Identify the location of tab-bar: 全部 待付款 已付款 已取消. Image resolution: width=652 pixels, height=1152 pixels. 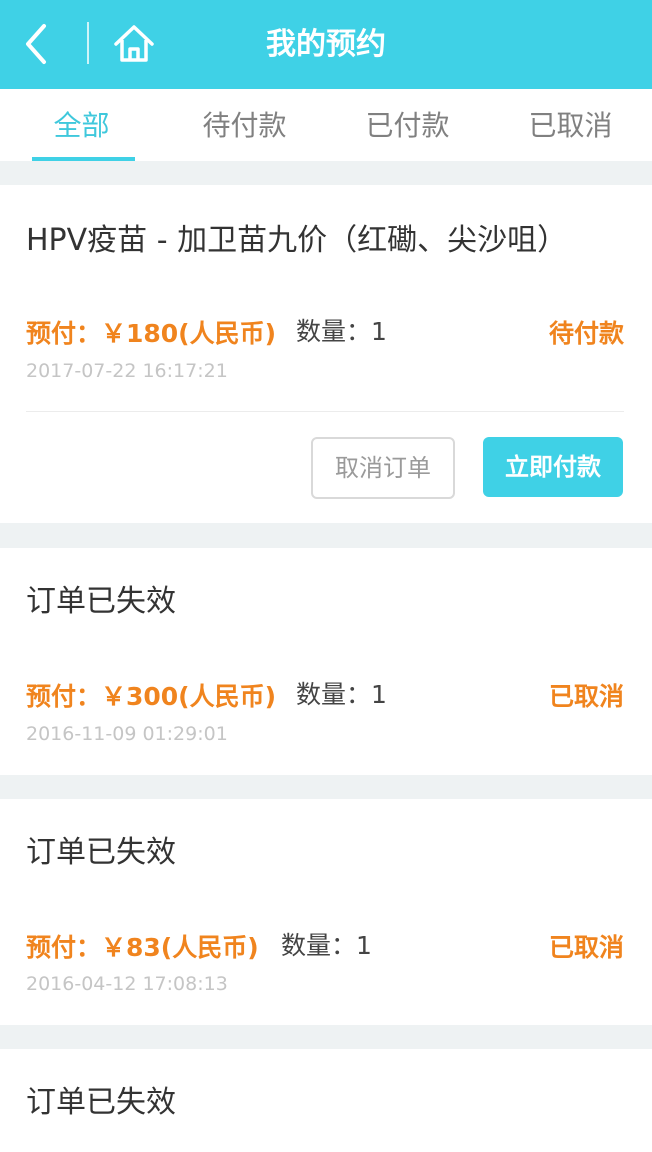
(326, 125).